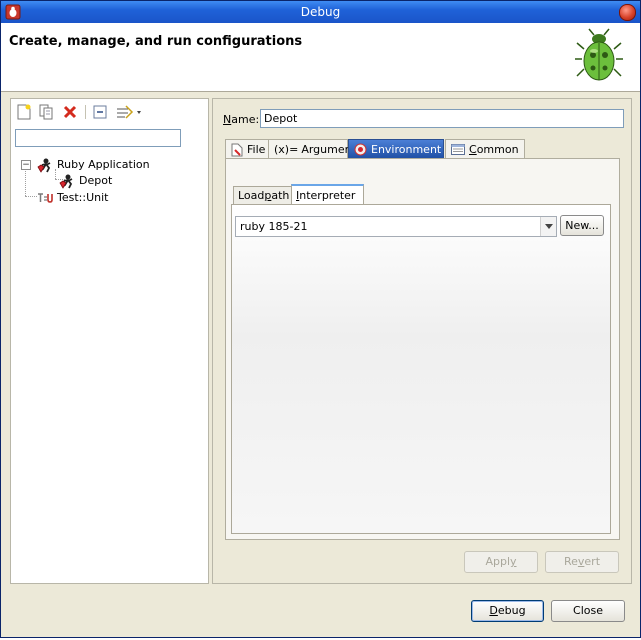  Describe the element at coordinates (13, 12) in the screenshot. I see `debug-app-icon` at that location.